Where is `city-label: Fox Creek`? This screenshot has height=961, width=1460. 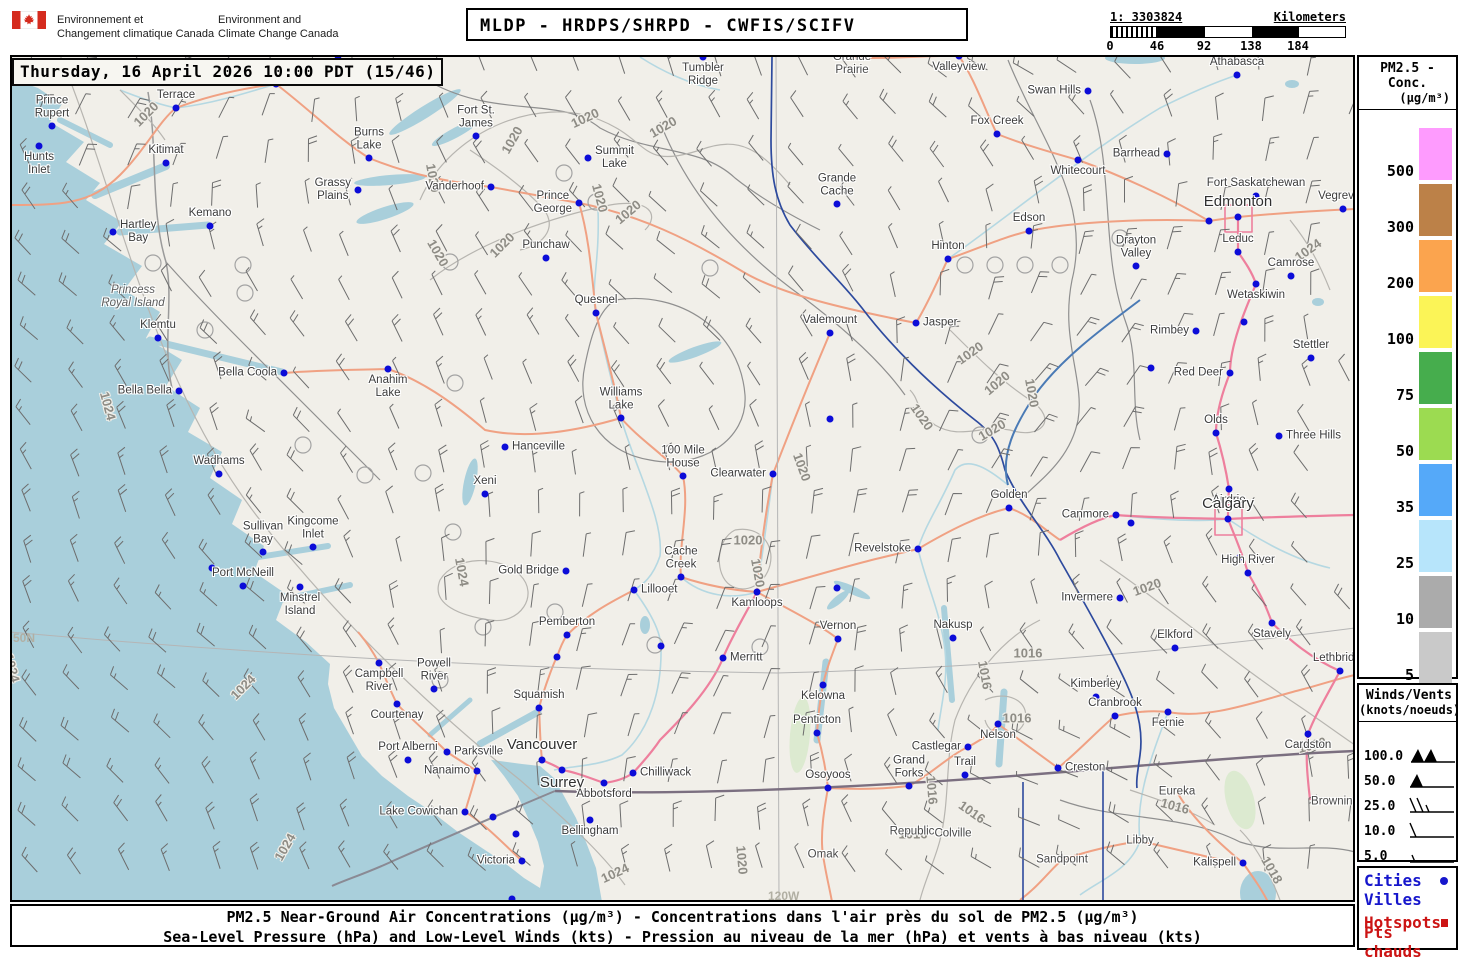
city-label: Fox Creek is located at coordinates (997, 121).